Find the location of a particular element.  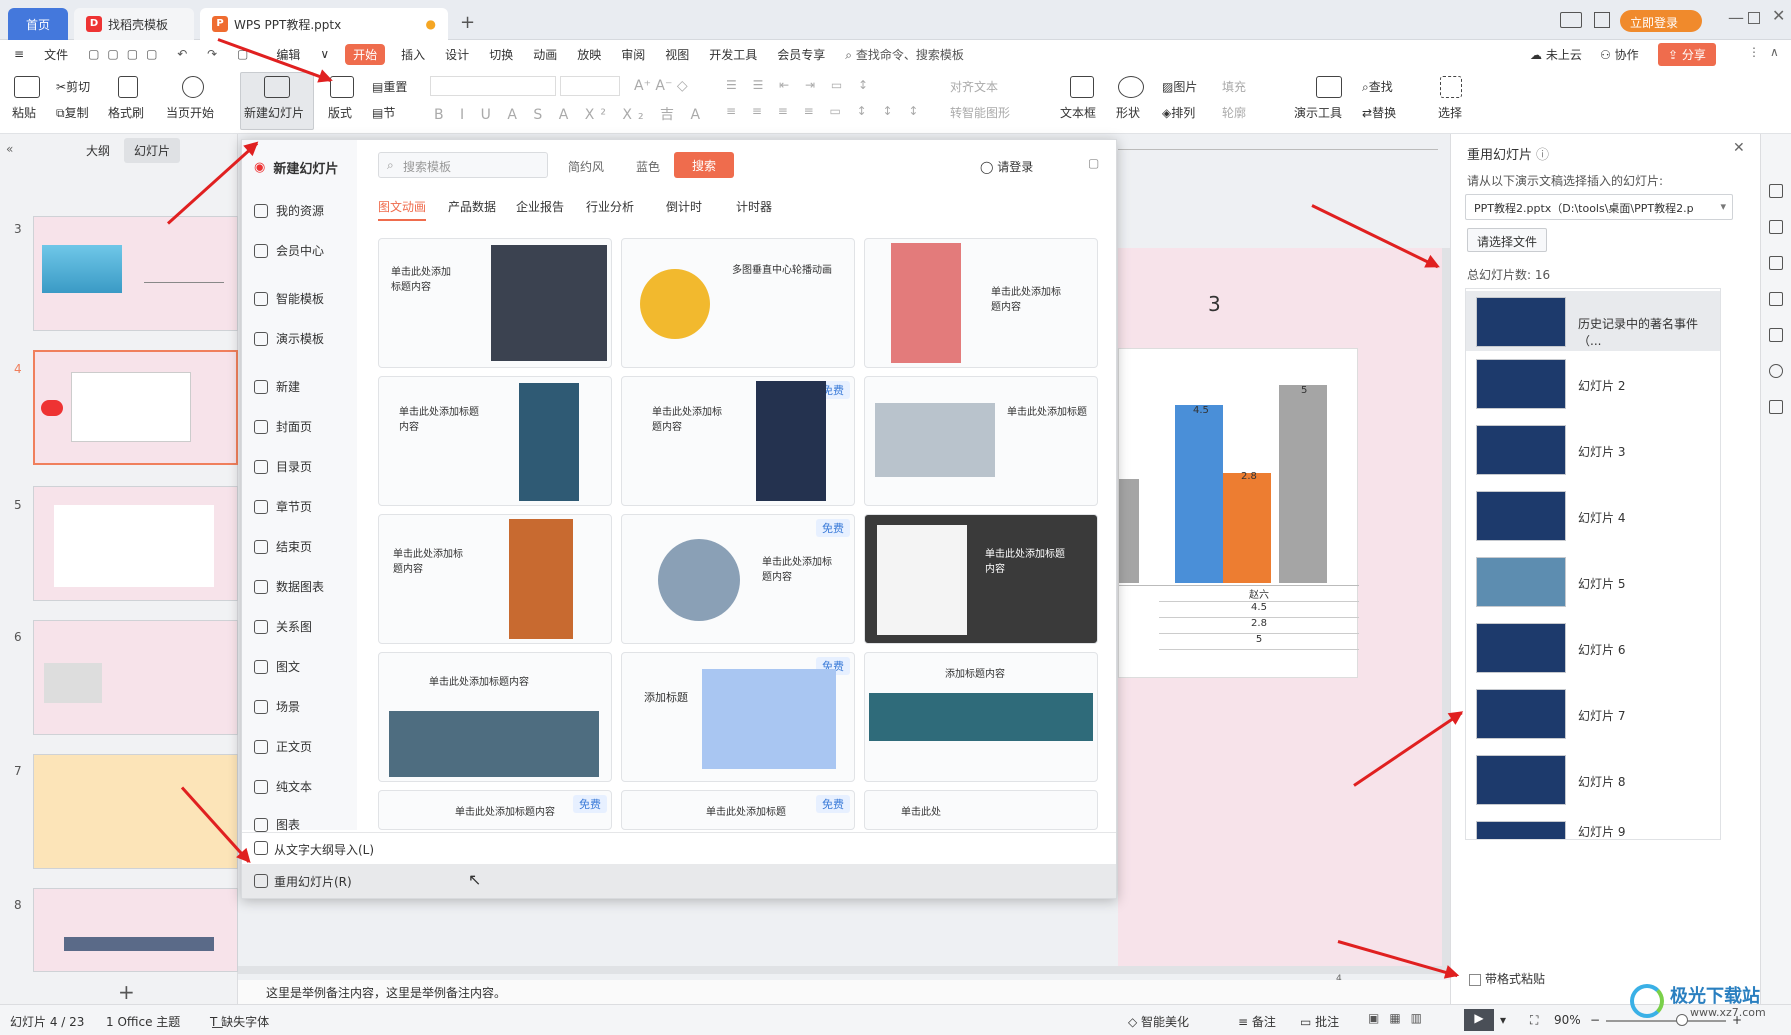

template-card: 单击此处 is located at coordinates (981, 810).